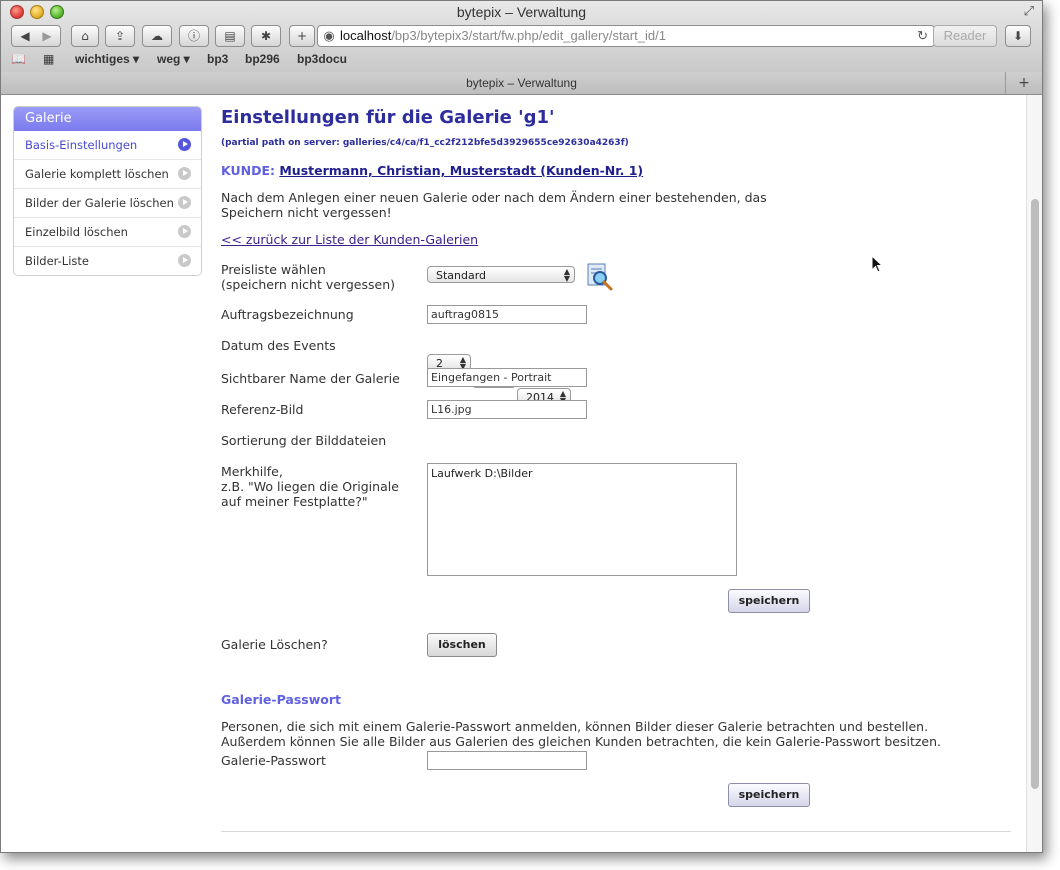  I want to click on sidebar-item-einzelbild-loeschen: Einzelbild löschen, so click(107, 231).